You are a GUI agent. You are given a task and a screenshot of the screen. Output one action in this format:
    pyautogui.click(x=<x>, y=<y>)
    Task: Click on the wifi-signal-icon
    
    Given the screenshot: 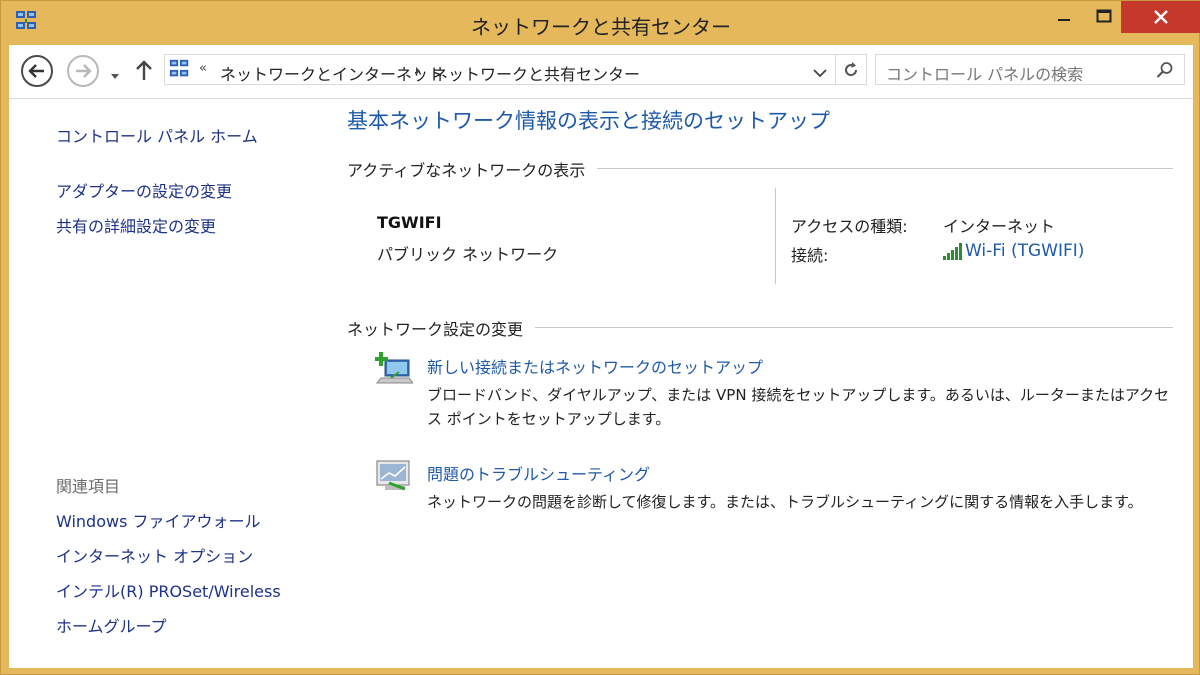 What is the action you would take?
    pyautogui.click(x=952, y=251)
    